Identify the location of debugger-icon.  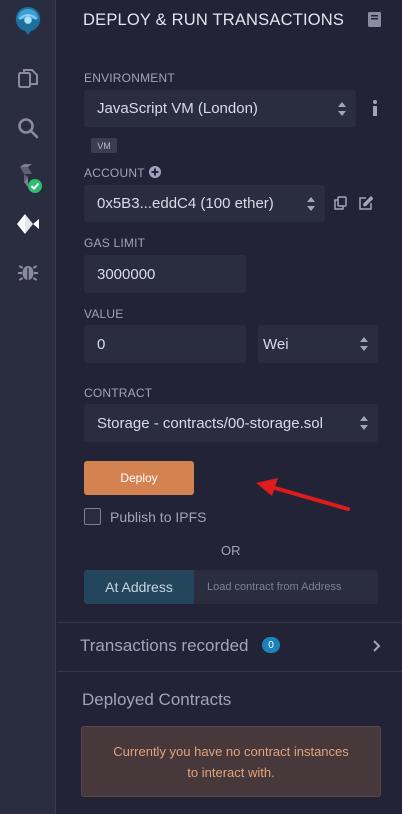
(28, 272).